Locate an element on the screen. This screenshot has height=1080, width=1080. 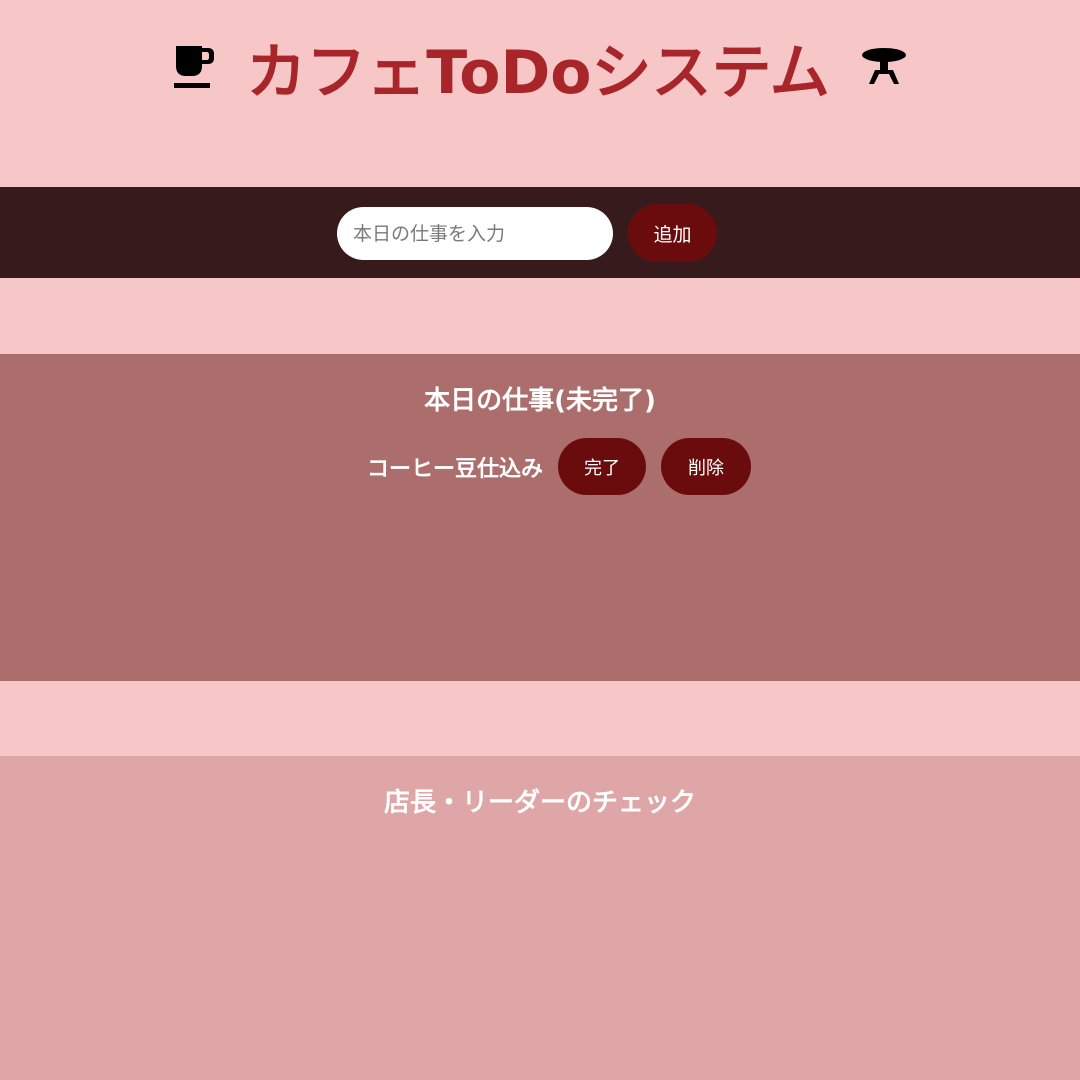
task-input is located at coordinates (475, 233).